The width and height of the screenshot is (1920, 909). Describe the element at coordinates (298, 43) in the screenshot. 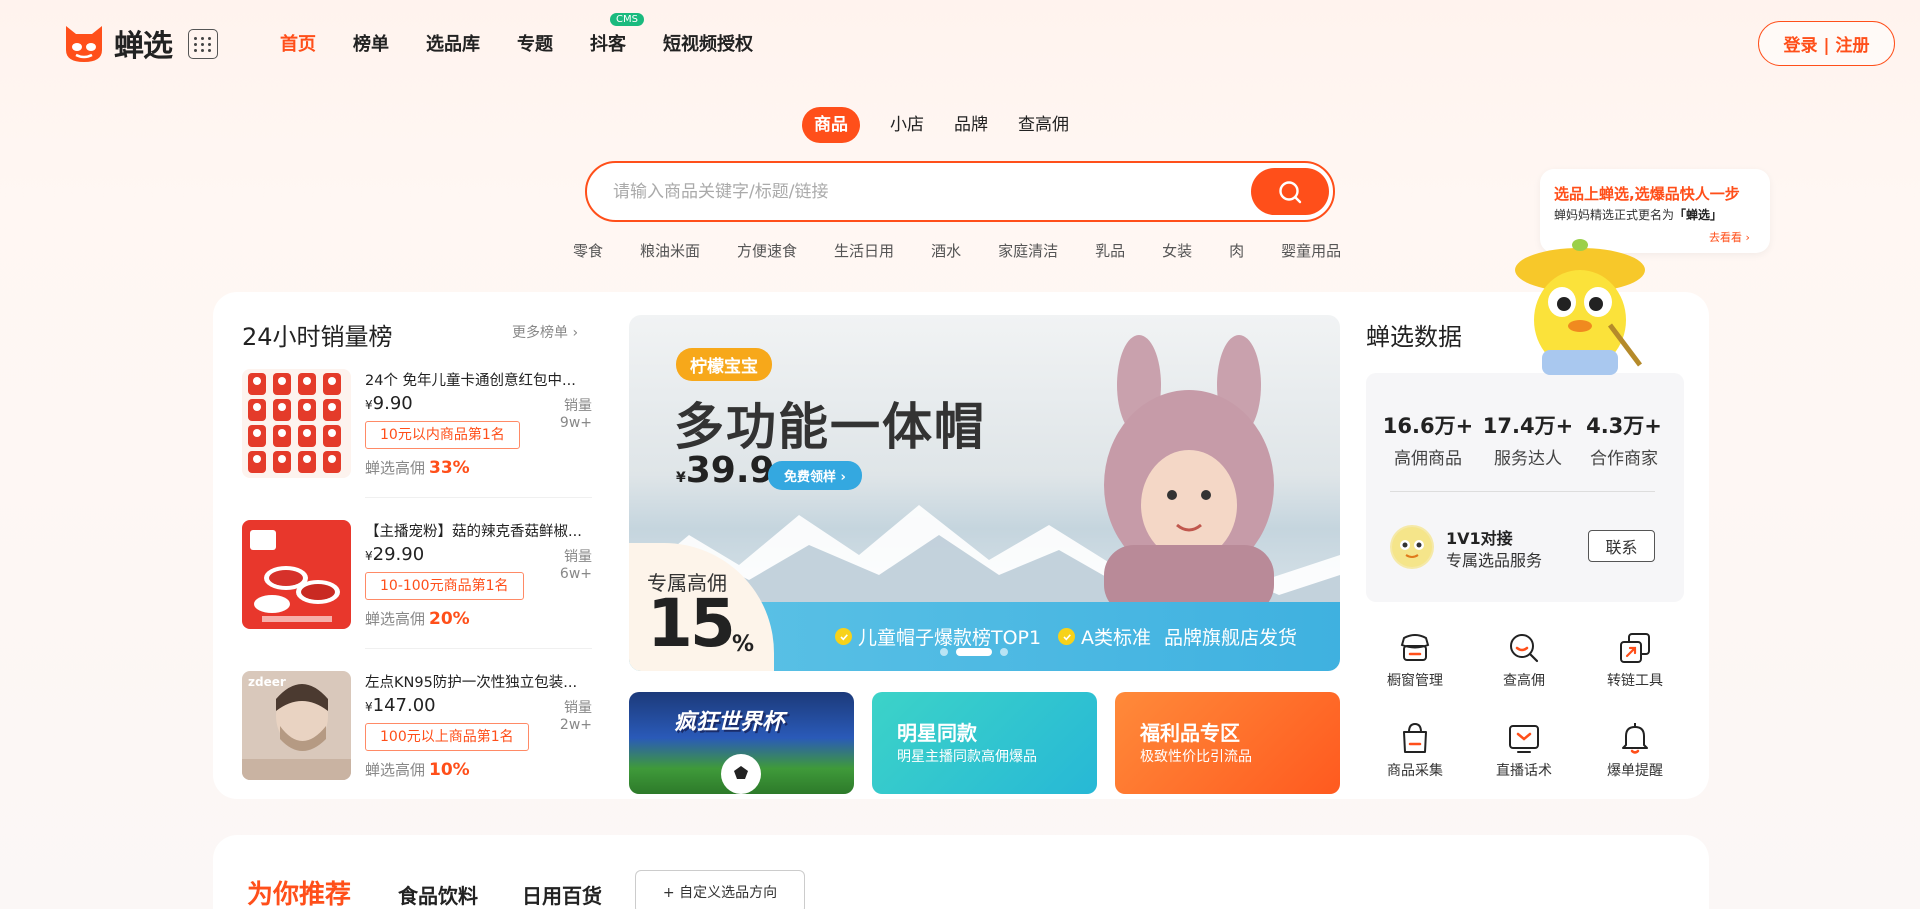

I see `nav-item-home: 首页` at that location.